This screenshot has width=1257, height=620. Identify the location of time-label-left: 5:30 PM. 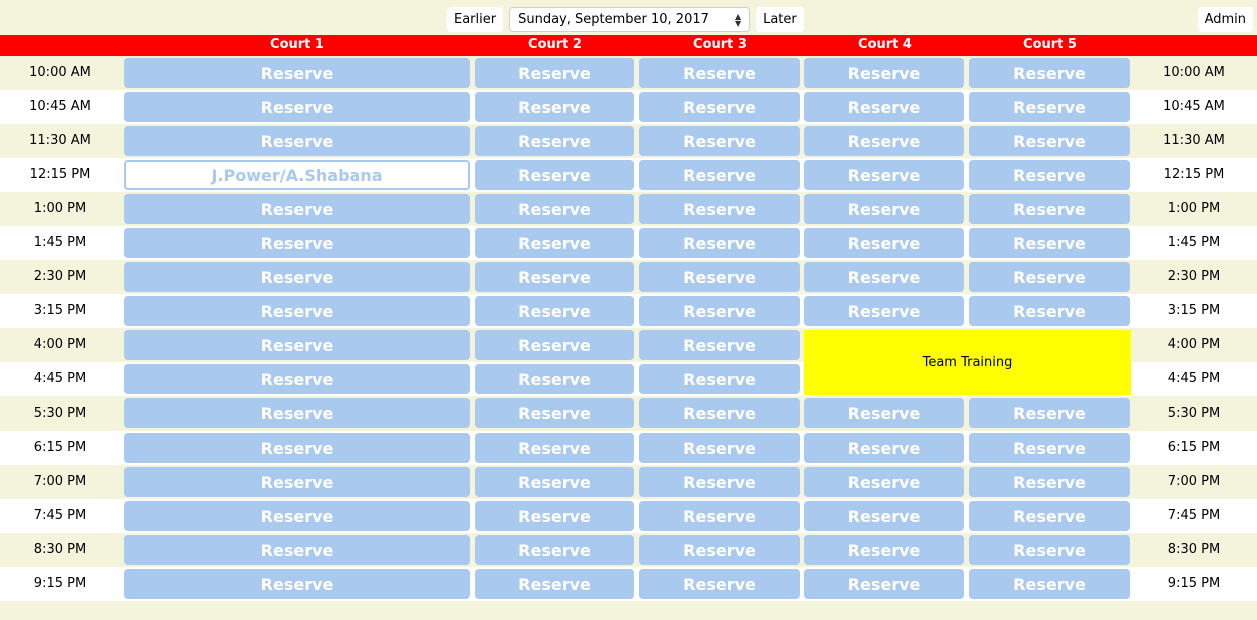
(60, 413).